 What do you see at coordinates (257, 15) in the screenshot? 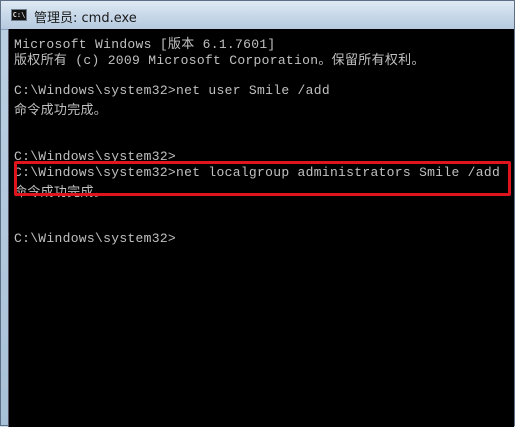
I see `title-bar: C:\ 管理员: cmd.exe` at bounding box center [257, 15].